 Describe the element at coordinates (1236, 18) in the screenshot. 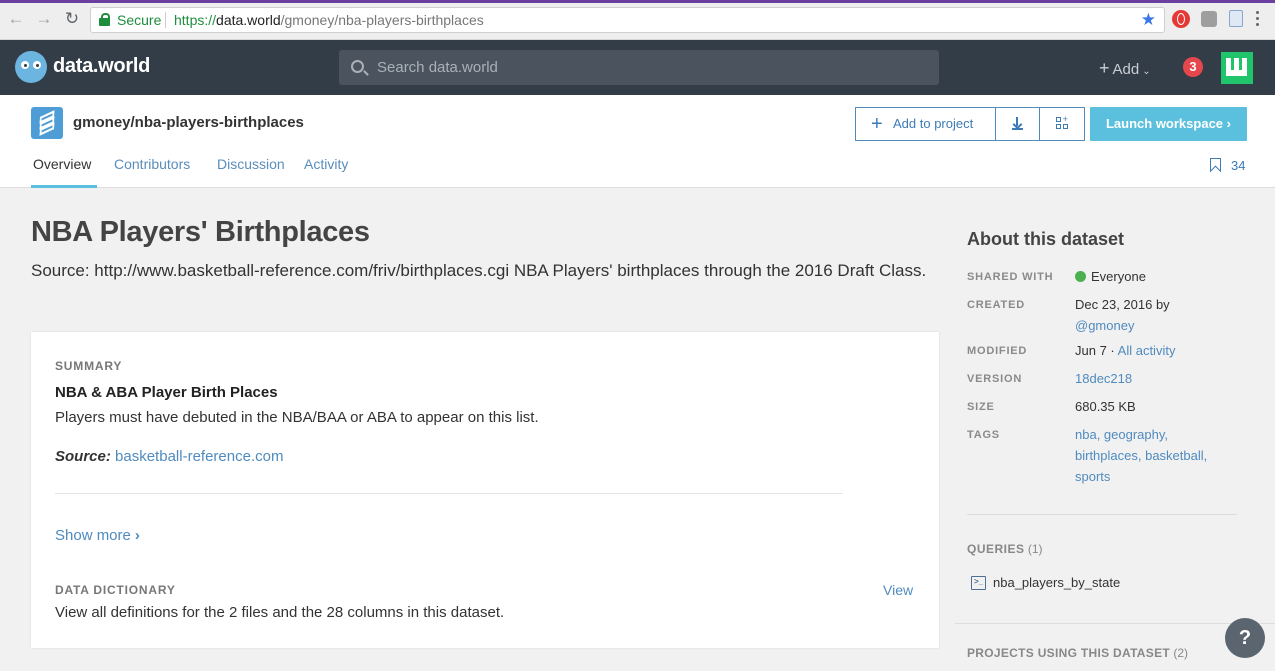

I see `document-extension-icon` at that location.